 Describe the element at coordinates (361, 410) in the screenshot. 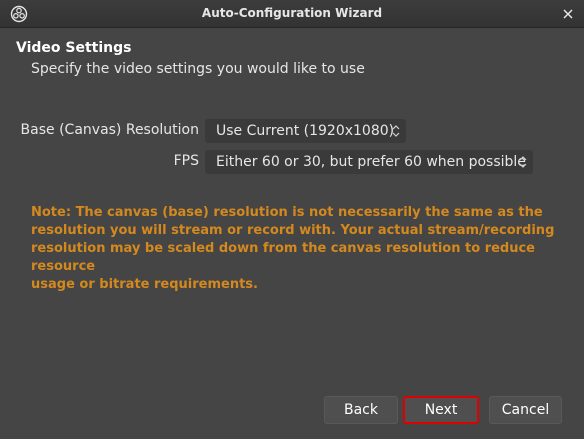

I see `back-button: Back` at that location.